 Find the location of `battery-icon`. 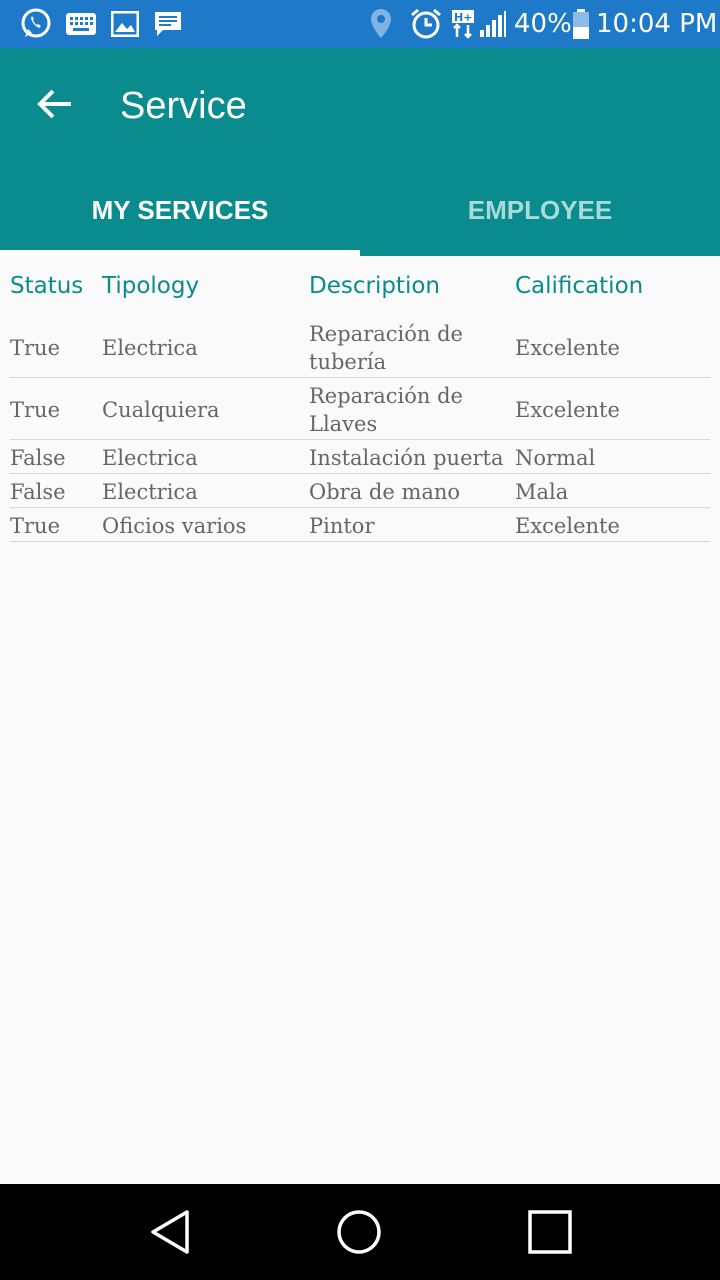

battery-icon is located at coordinates (581, 24).